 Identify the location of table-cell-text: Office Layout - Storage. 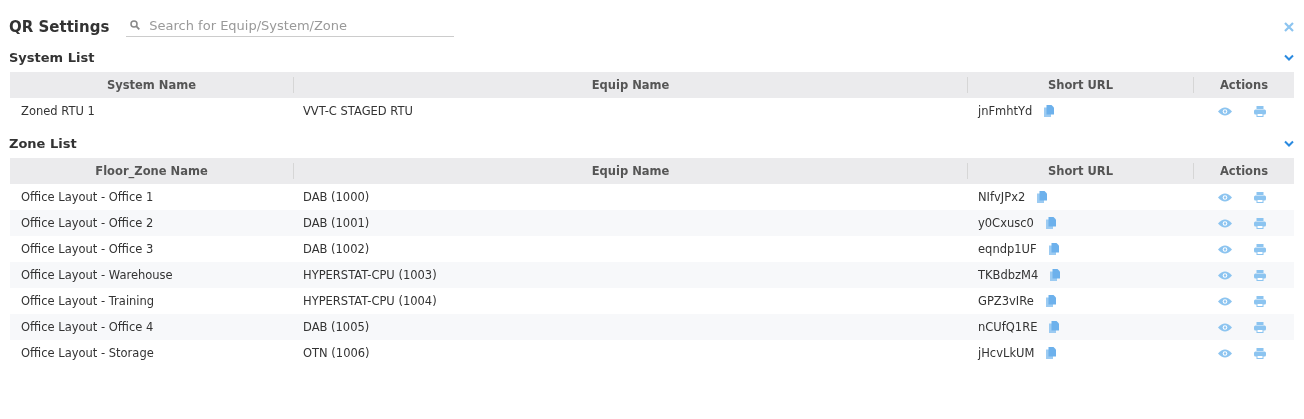
(87, 353).